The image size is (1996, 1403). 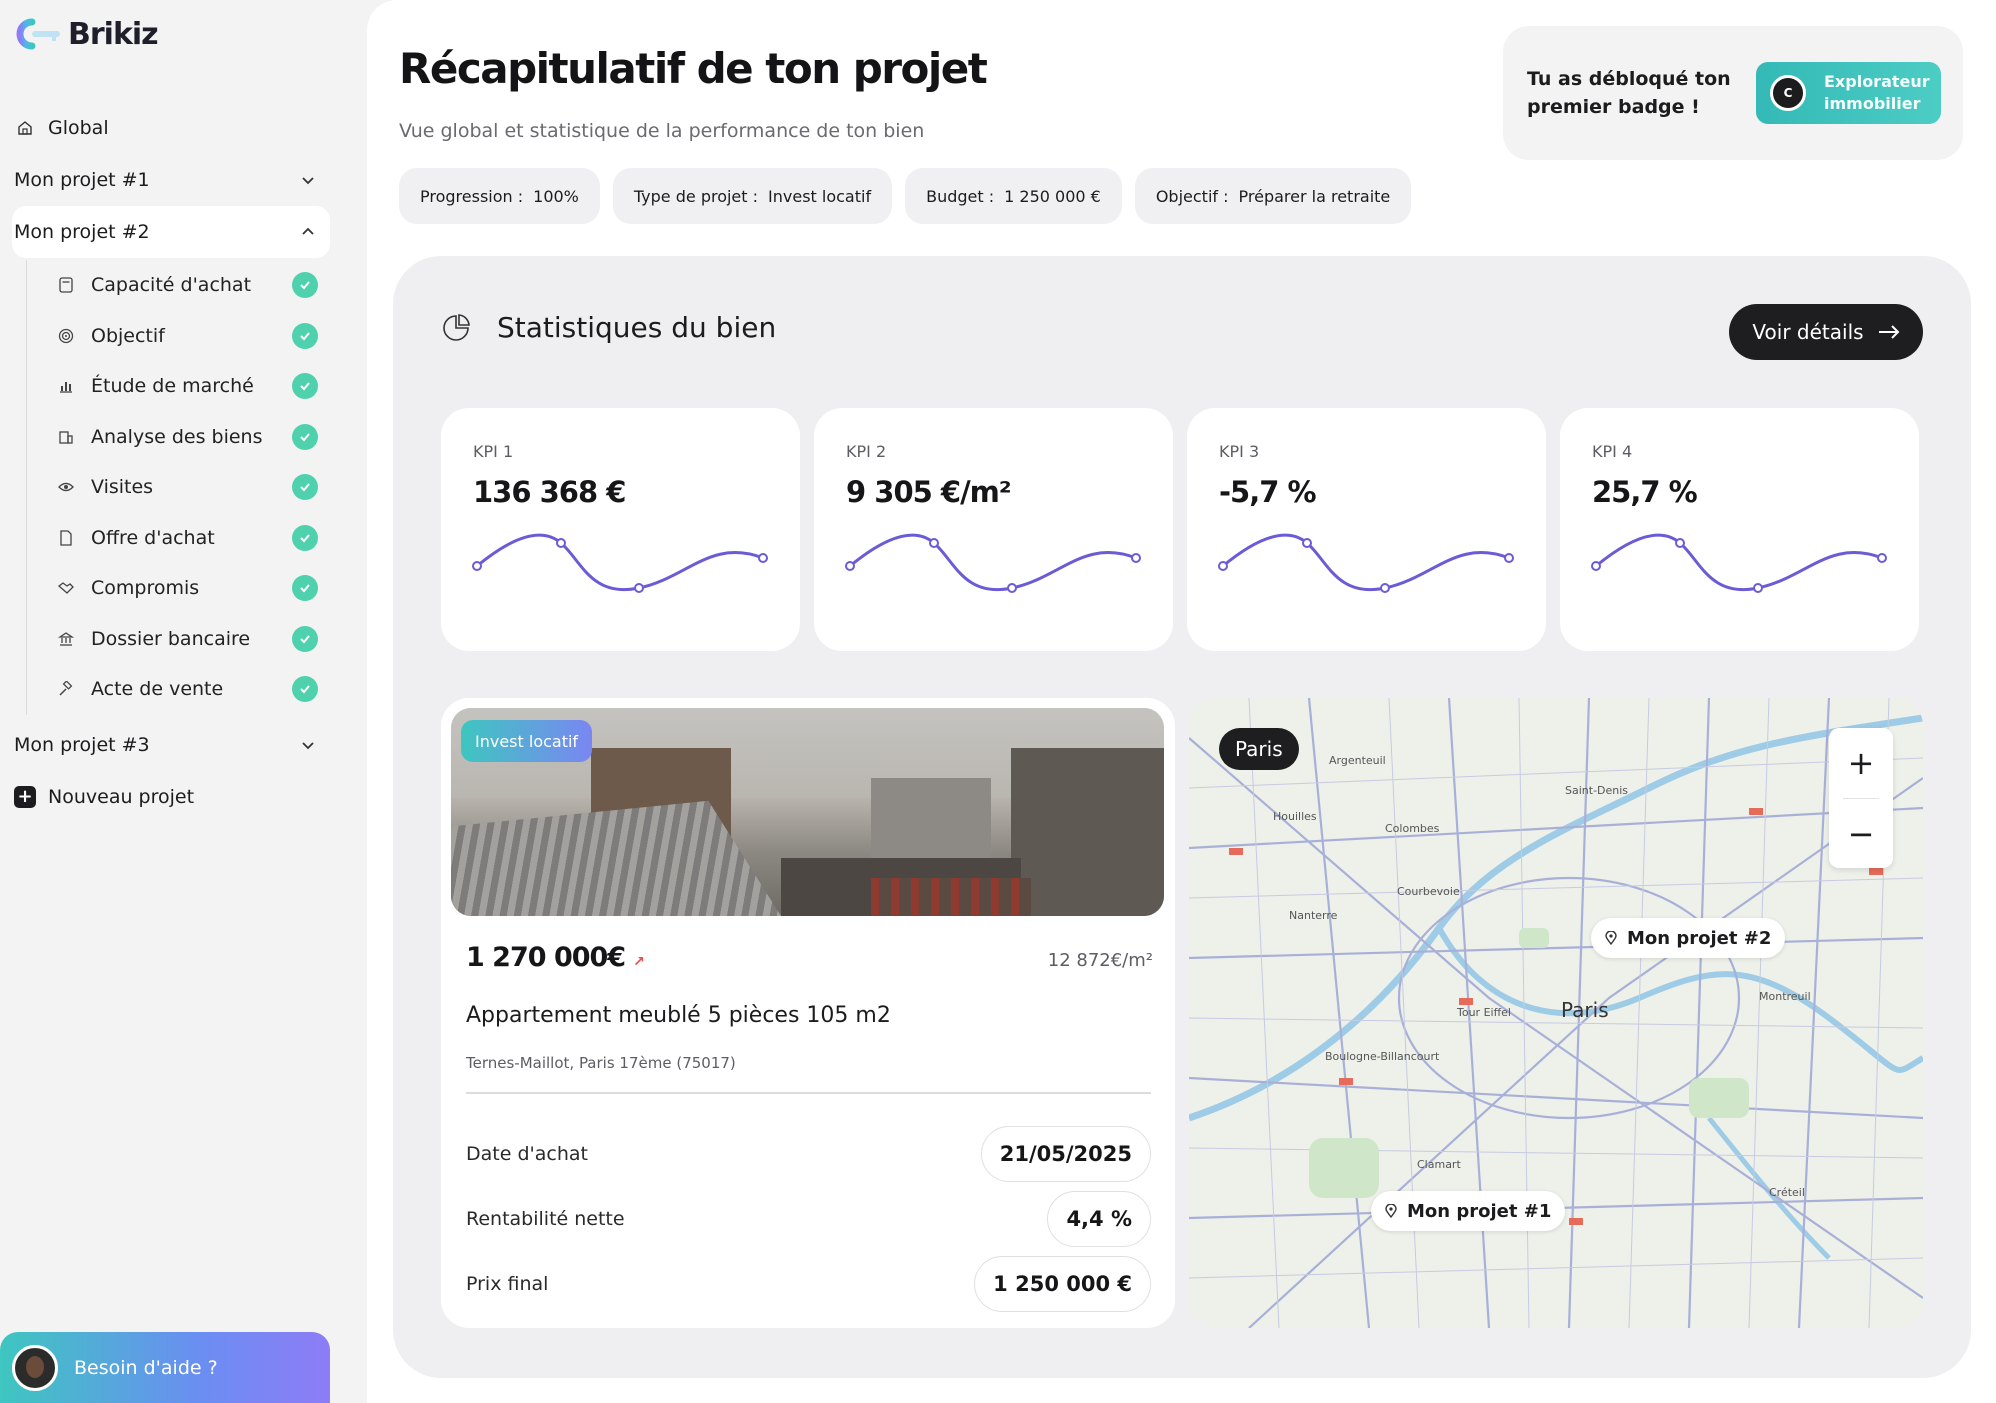 What do you see at coordinates (1484, 1012) in the screenshot?
I see `map-label: Tour Eiffel` at bounding box center [1484, 1012].